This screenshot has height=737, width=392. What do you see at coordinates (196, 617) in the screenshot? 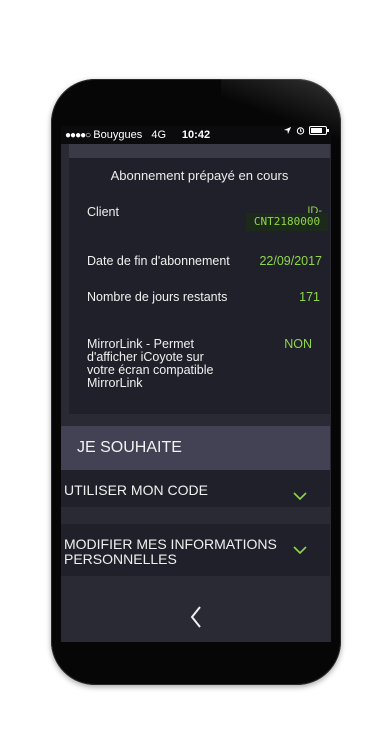
I see `back-chevron-icon` at bounding box center [196, 617].